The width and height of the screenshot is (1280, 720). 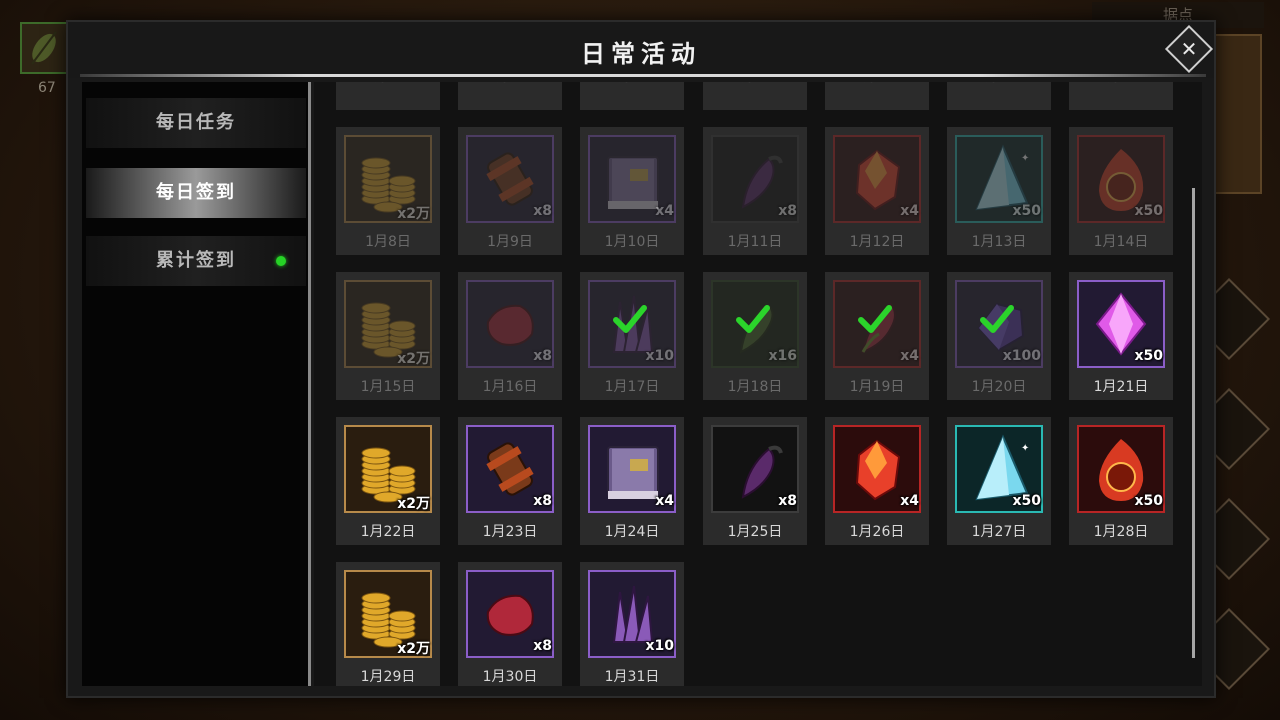 I want to click on reward-day-label: 1月13日, so click(x=999, y=242).